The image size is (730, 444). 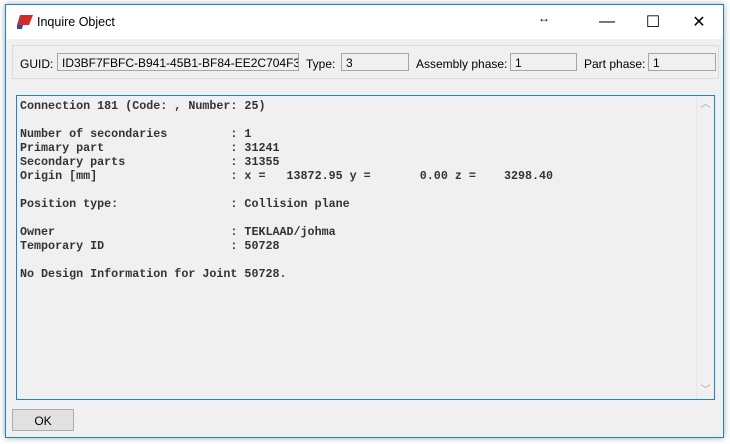 I want to click on app-icon, so click(x=25, y=22).